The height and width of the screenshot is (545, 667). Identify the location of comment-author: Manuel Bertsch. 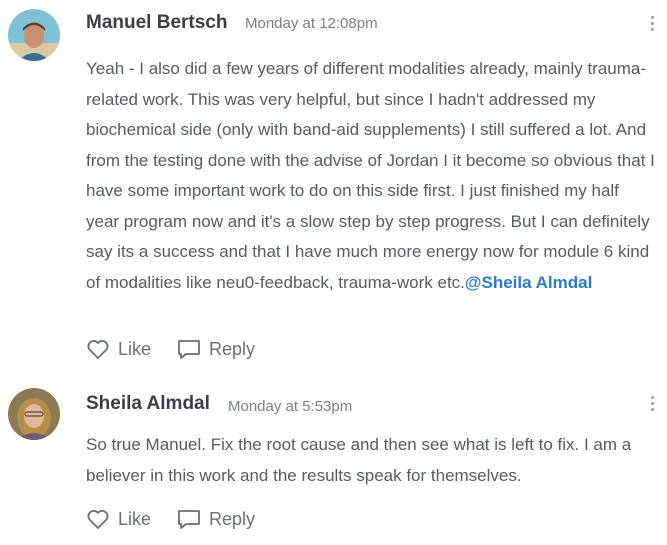
(156, 23).